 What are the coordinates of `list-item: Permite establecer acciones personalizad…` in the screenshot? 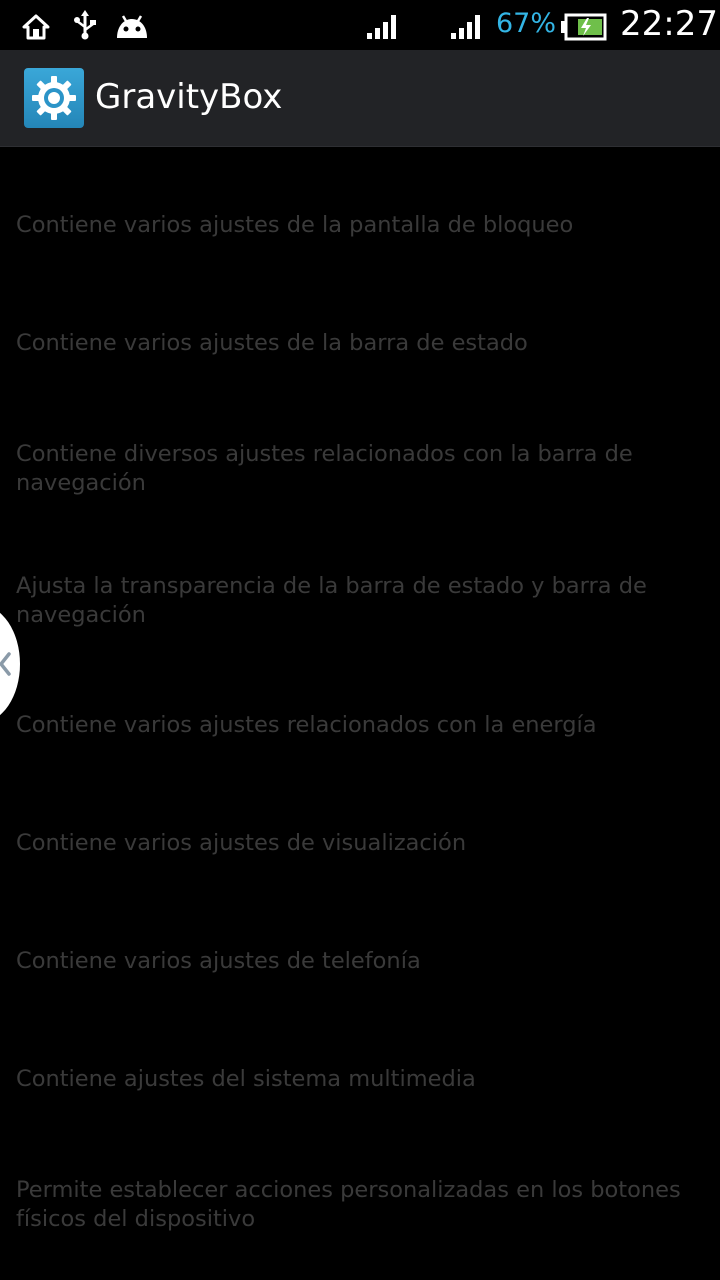 It's located at (356, 1205).